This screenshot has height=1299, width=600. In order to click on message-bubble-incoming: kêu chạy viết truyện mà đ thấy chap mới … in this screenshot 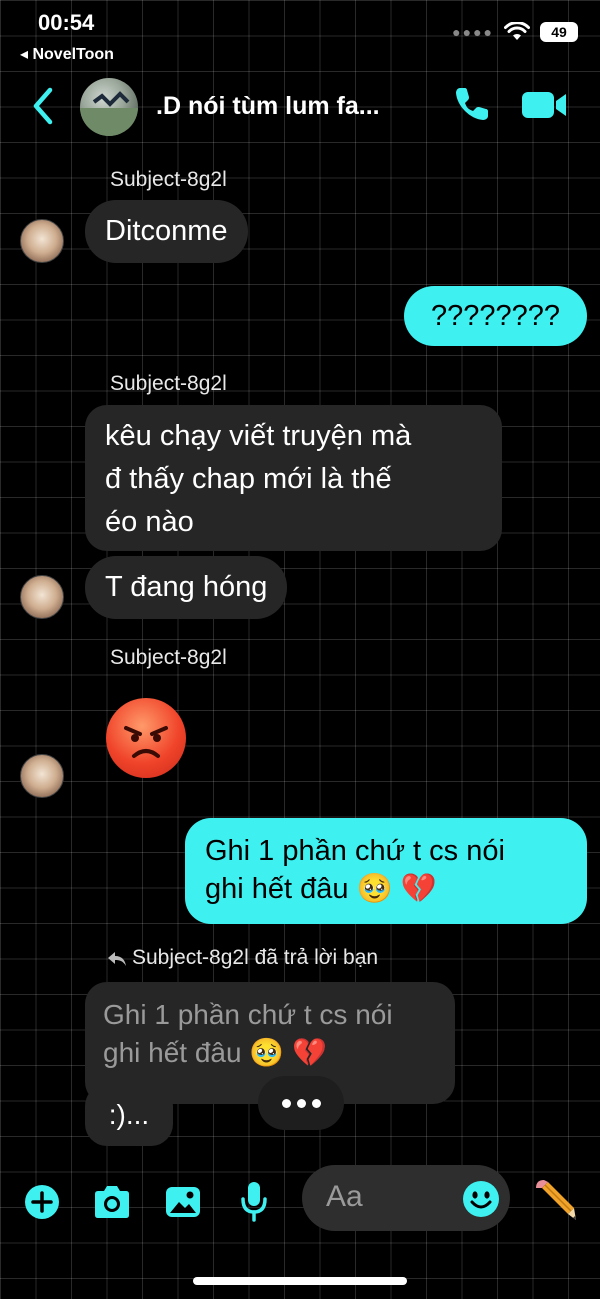, I will do `click(293, 478)`.